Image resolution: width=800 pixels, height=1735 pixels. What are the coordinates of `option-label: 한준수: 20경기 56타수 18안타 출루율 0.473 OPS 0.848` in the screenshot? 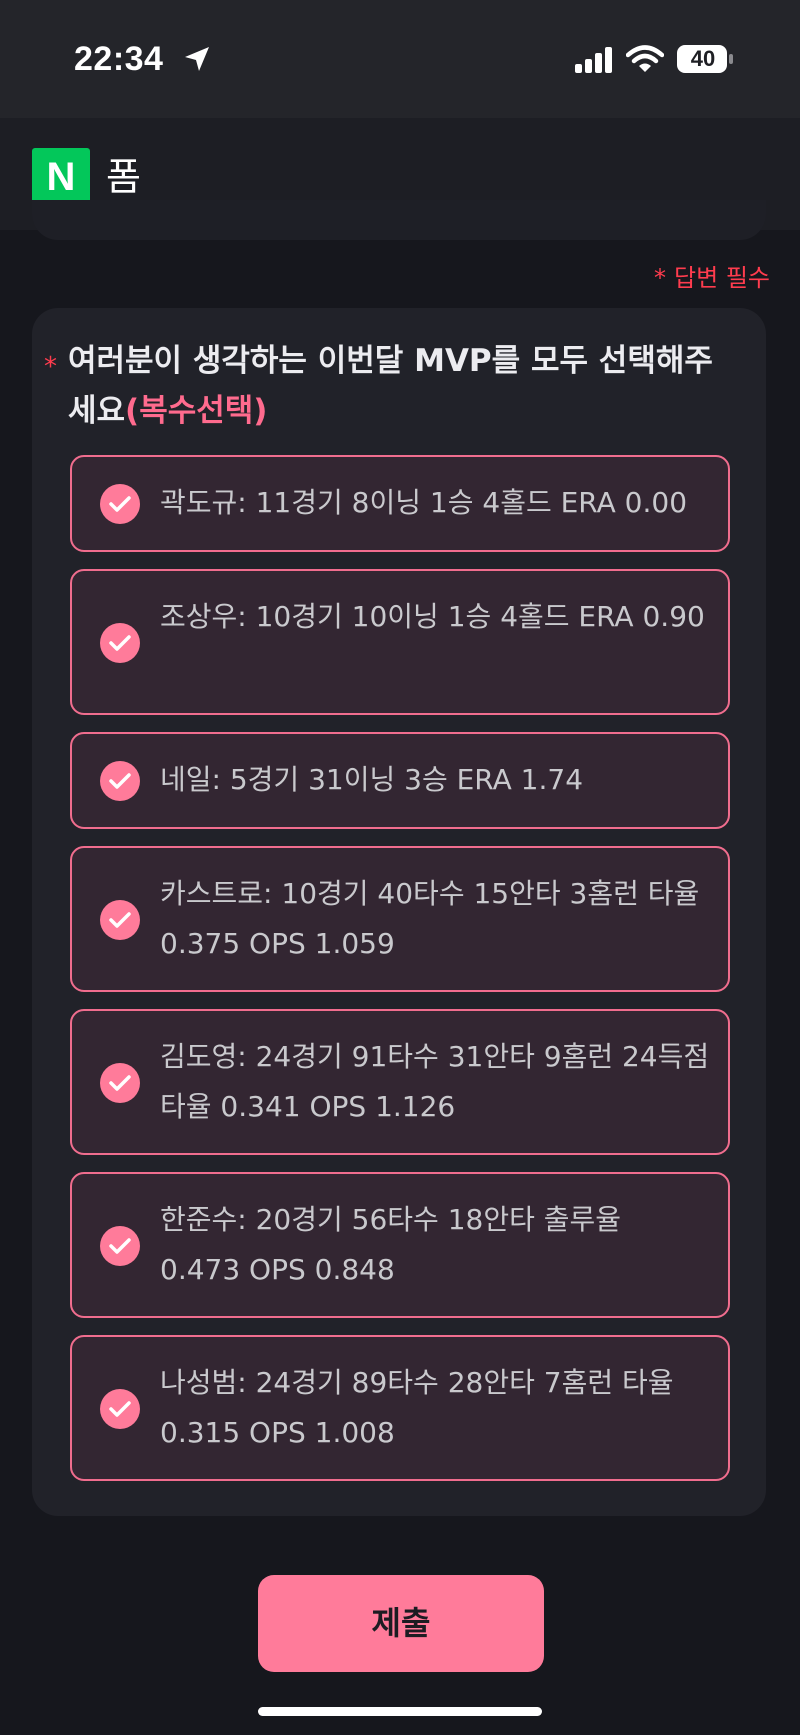 It's located at (391, 1244).